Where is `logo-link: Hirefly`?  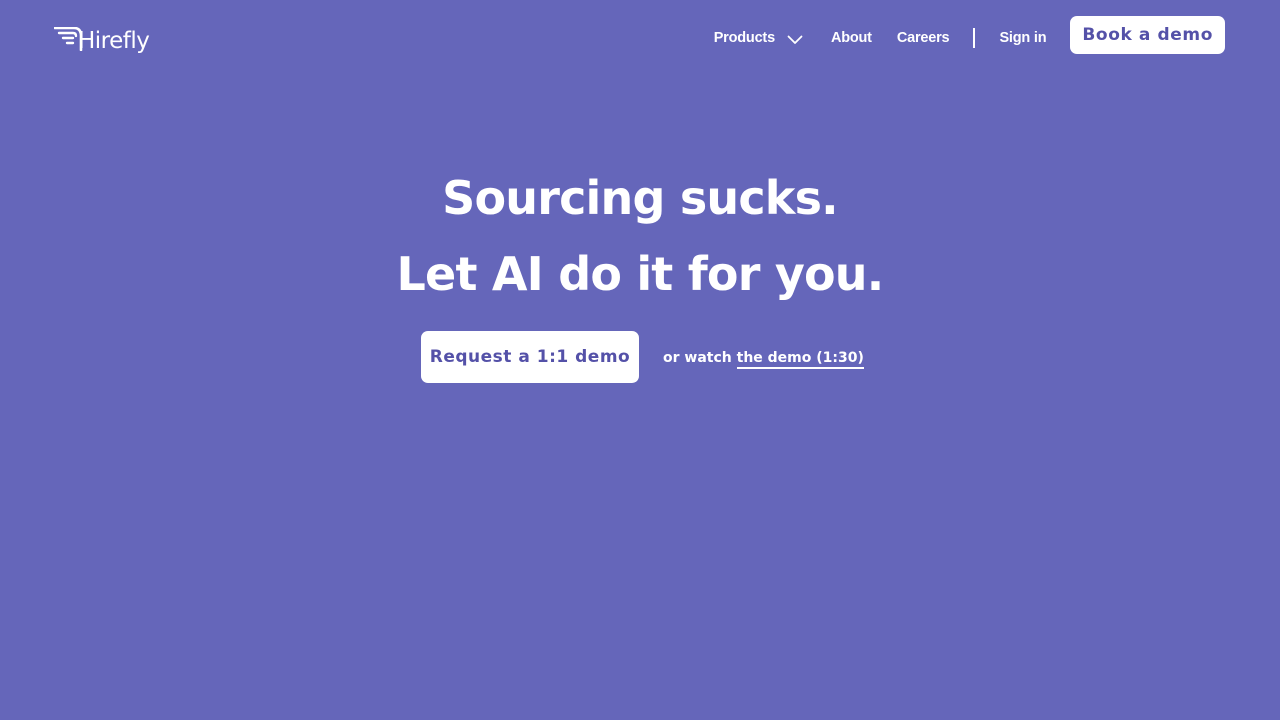
logo-link: Hirefly is located at coordinates (102, 39).